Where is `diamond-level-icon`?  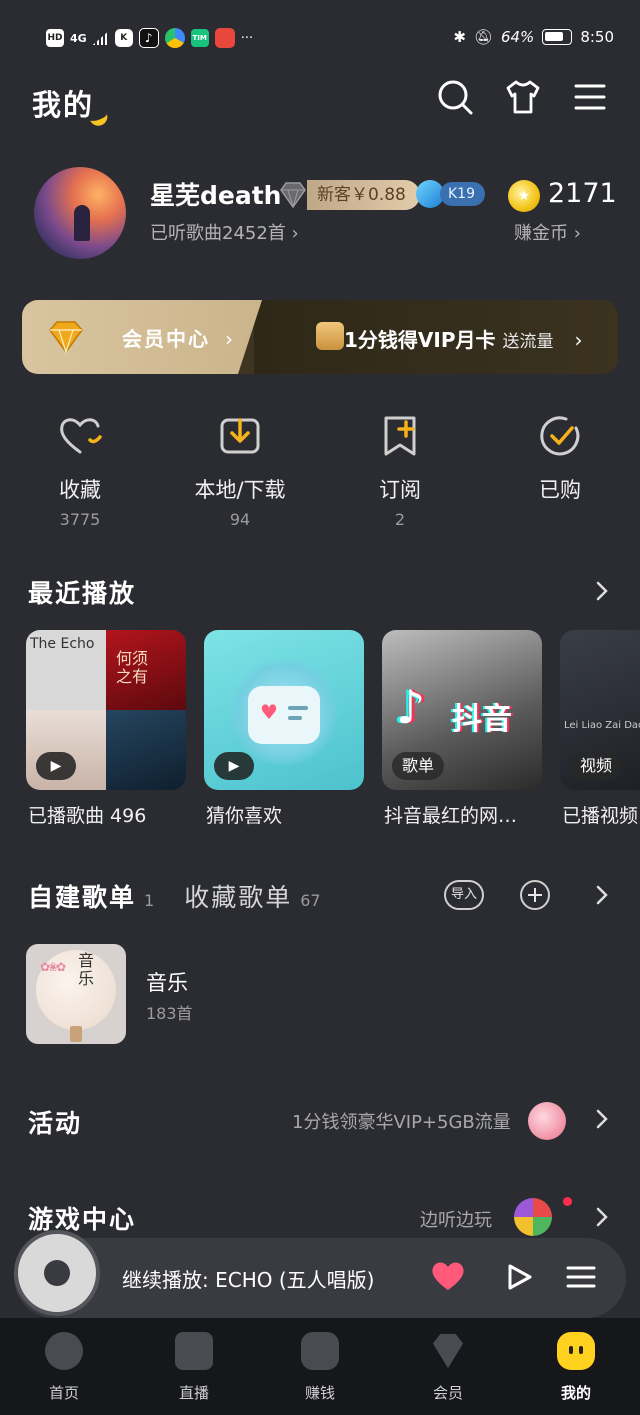 diamond-level-icon is located at coordinates (293, 195).